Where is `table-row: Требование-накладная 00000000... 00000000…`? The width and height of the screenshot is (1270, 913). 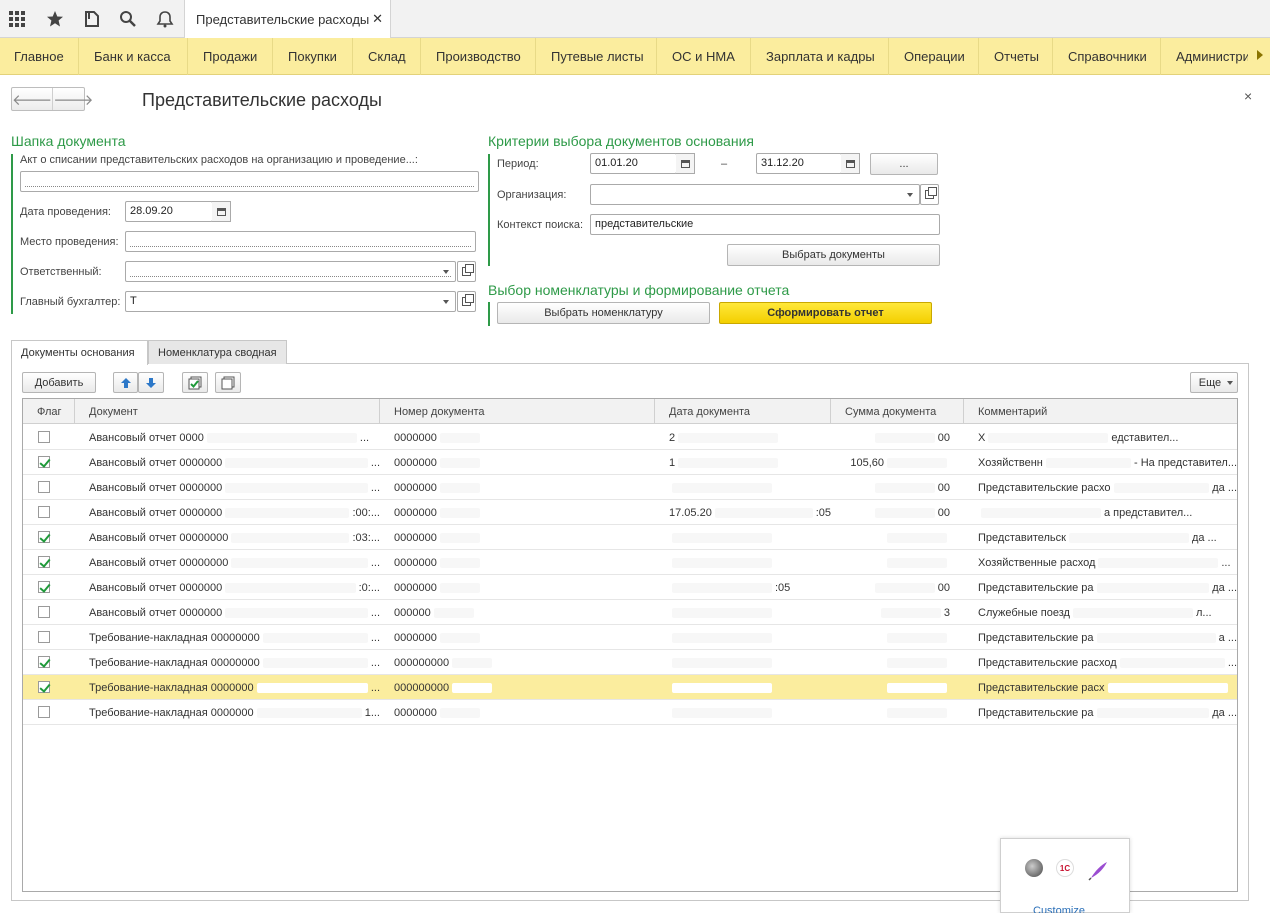 table-row: Требование-накладная 00000000... 00000000… is located at coordinates (630, 662).